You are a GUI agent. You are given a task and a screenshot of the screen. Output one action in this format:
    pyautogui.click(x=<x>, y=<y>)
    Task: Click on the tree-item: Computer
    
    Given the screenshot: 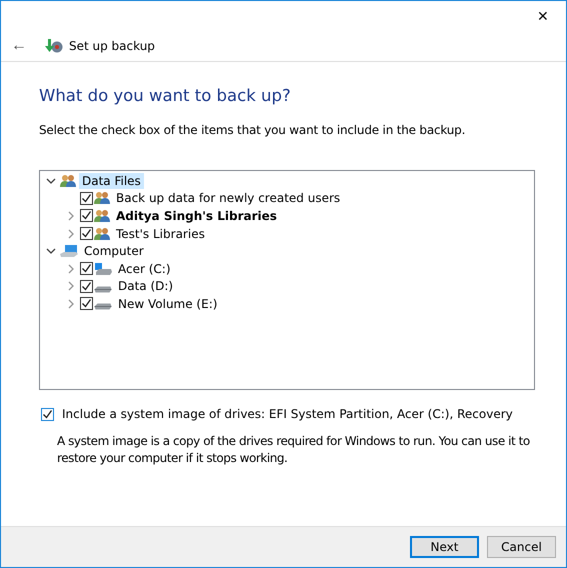 What is the action you would take?
    pyautogui.click(x=114, y=251)
    